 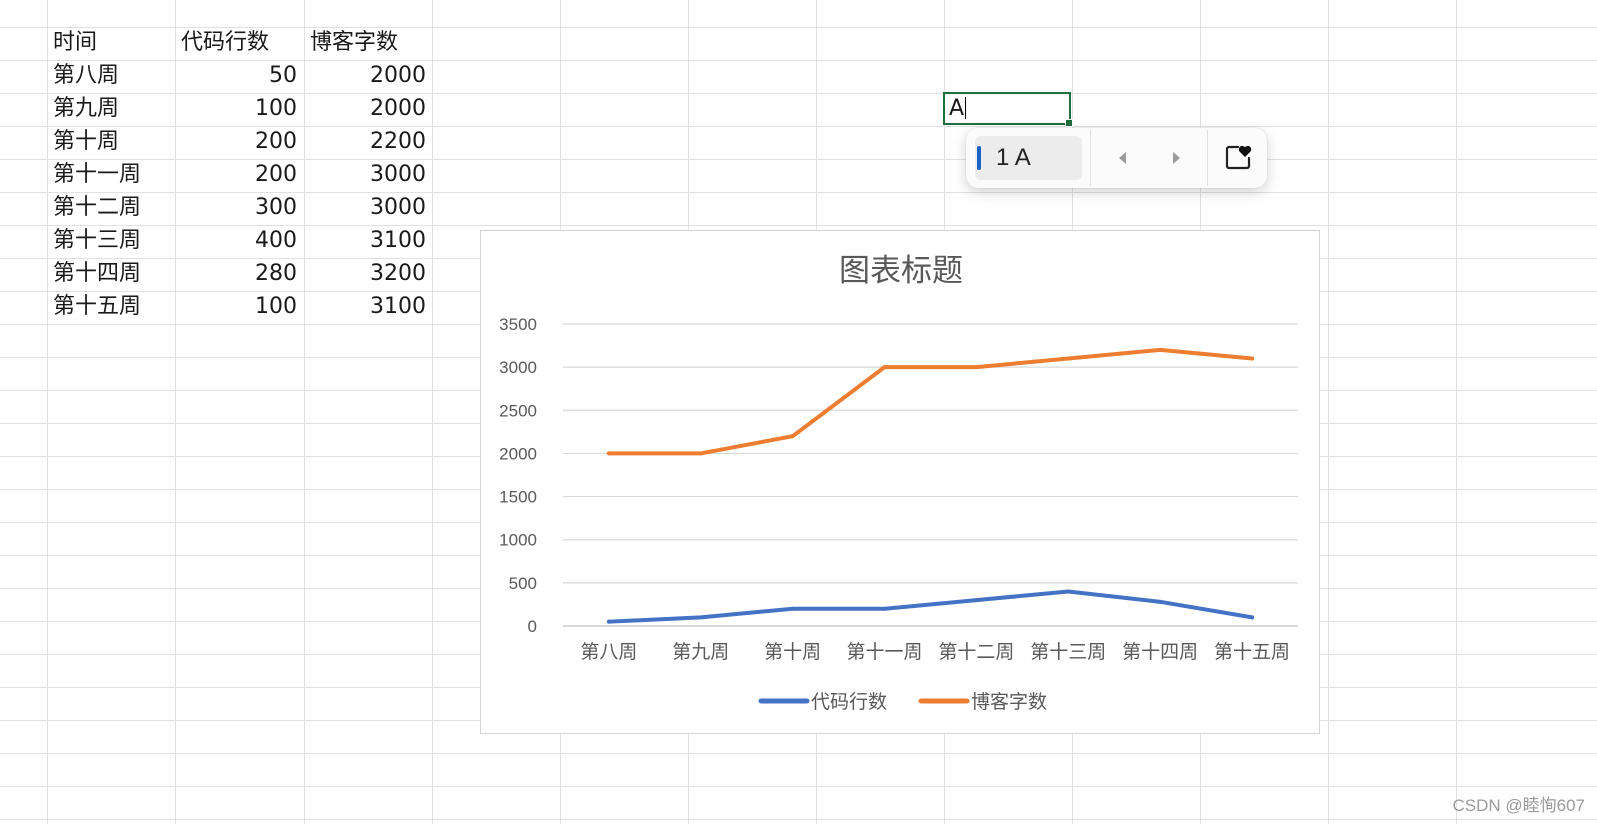 What do you see at coordinates (239, 43) in the screenshot?
I see `table-header-cell: 代码行数` at bounding box center [239, 43].